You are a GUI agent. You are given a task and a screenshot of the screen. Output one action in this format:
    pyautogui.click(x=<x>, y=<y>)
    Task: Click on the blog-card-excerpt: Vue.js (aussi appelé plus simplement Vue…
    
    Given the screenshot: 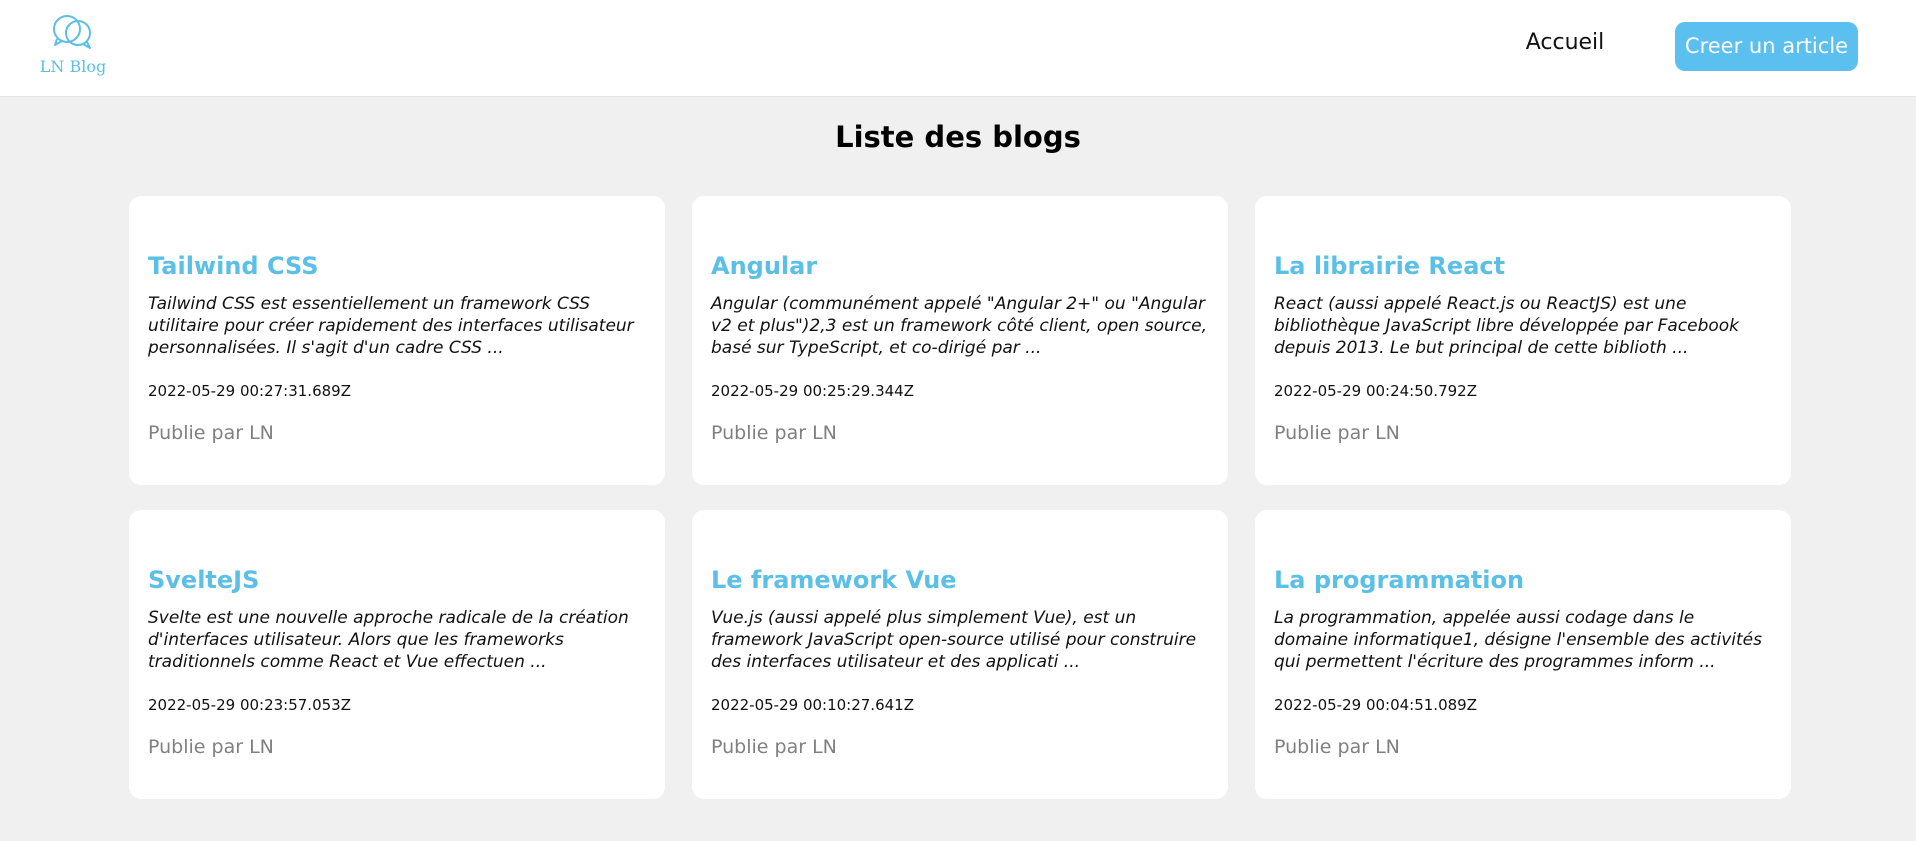 What is the action you would take?
    pyautogui.click(x=954, y=640)
    